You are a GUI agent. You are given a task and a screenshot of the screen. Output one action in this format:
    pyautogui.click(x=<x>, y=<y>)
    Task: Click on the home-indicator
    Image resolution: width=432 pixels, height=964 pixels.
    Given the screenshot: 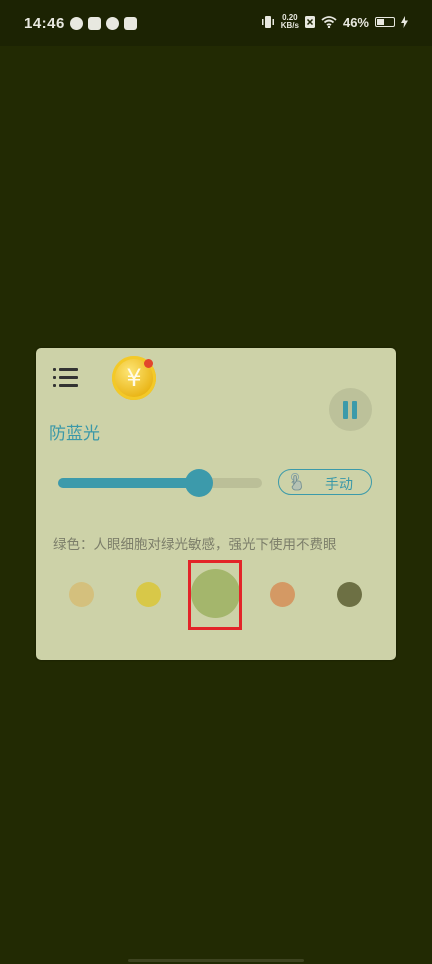 What is the action you would take?
    pyautogui.click(x=216, y=960)
    